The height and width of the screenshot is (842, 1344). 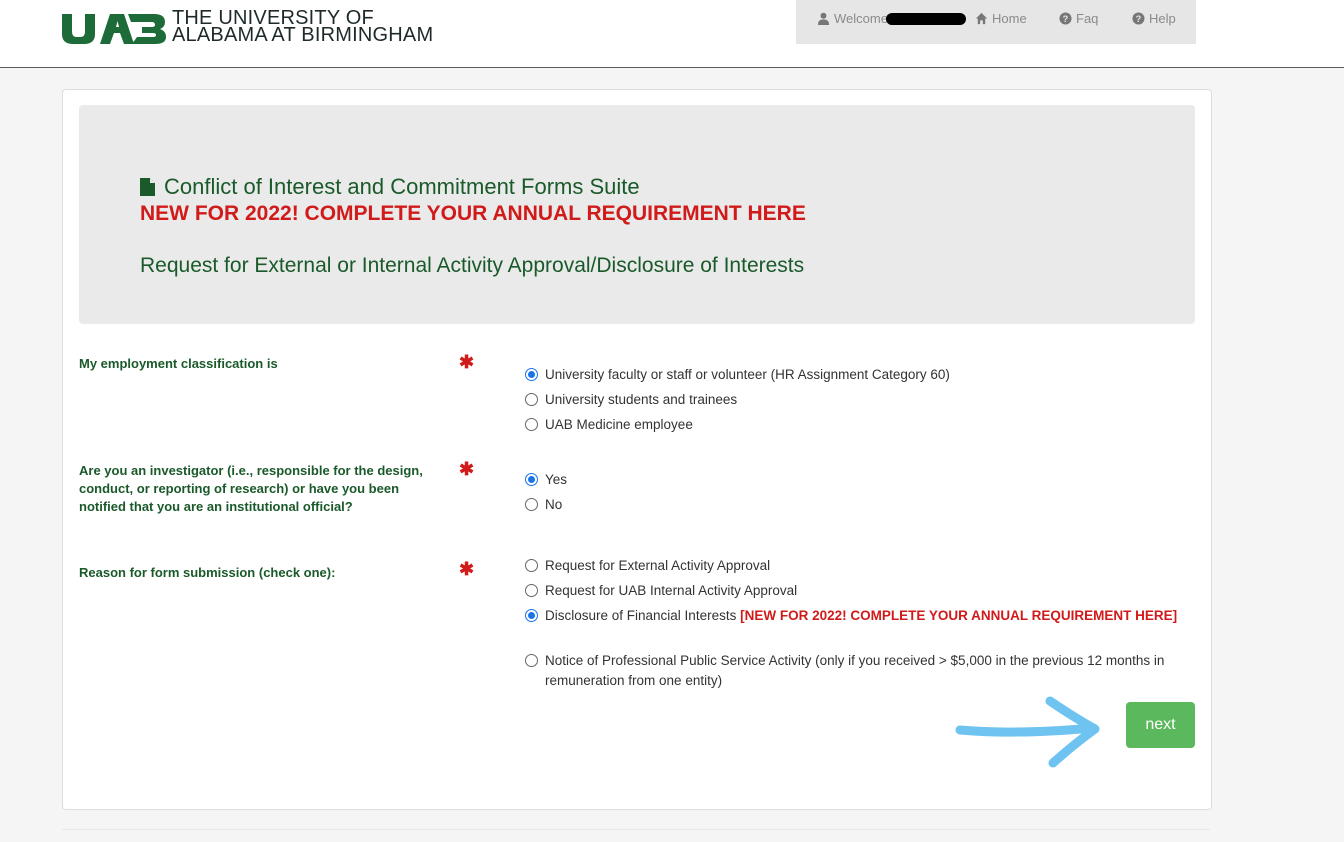 What do you see at coordinates (303, 35) in the screenshot?
I see `university-name-line2: ALABAMA AT BIRMINGHAM` at bounding box center [303, 35].